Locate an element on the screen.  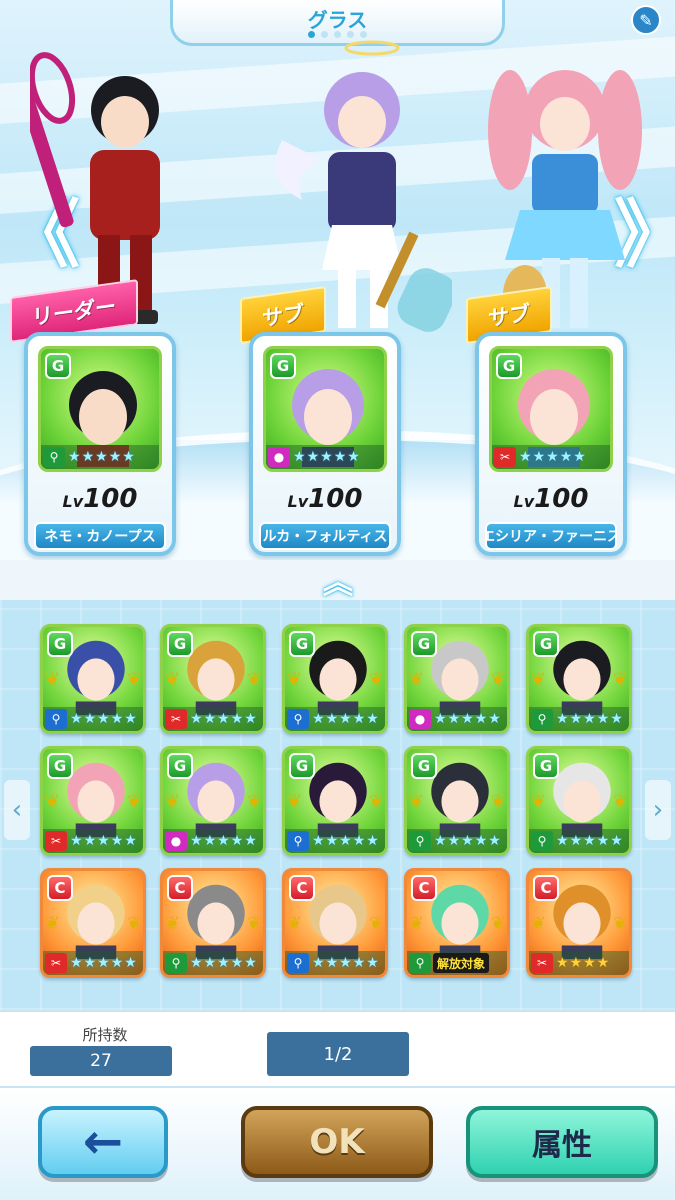
racket-icon: ✂ is located at coordinates (505, 457).